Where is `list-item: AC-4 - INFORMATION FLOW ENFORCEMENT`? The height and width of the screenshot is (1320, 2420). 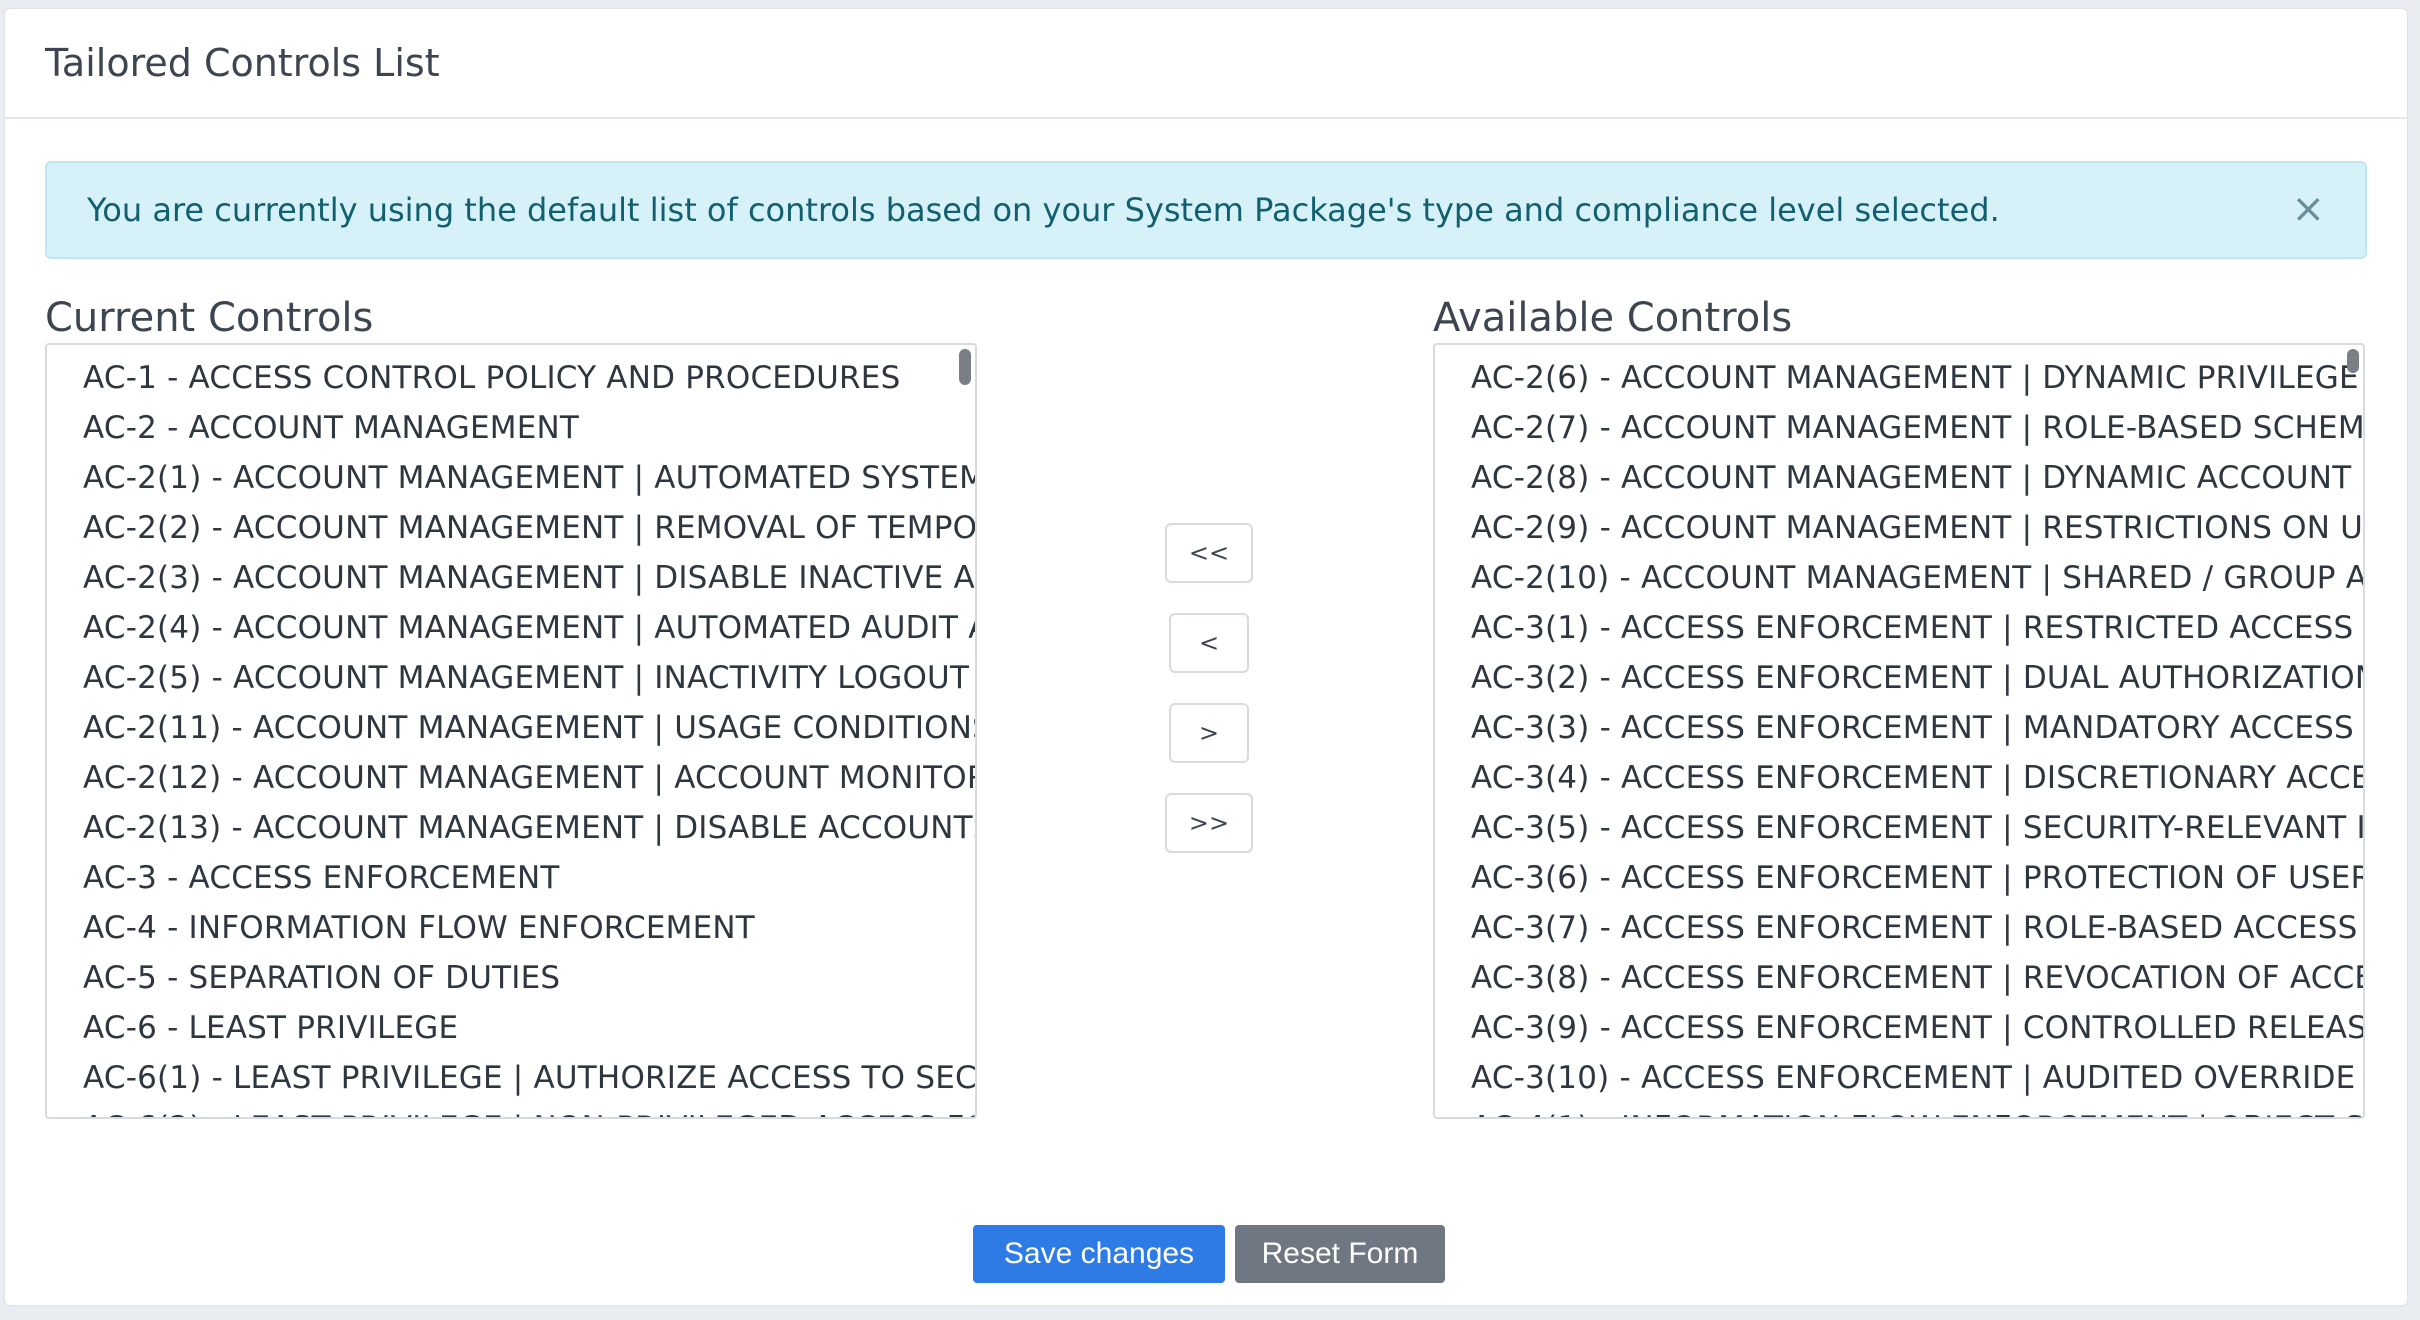 list-item: AC-4 - INFORMATION FLOW ENFORCEMENT is located at coordinates (529, 928).